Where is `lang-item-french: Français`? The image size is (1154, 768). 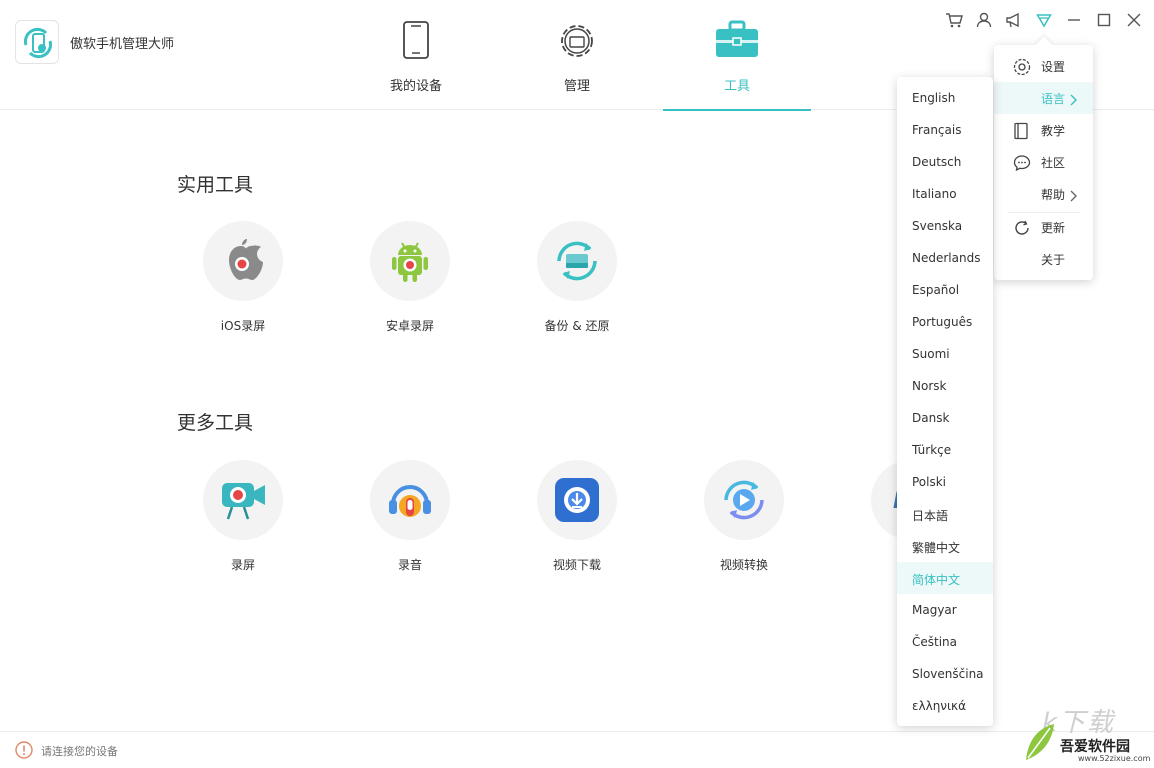 lang-item-french: Français is located at coordinates (945, 130).